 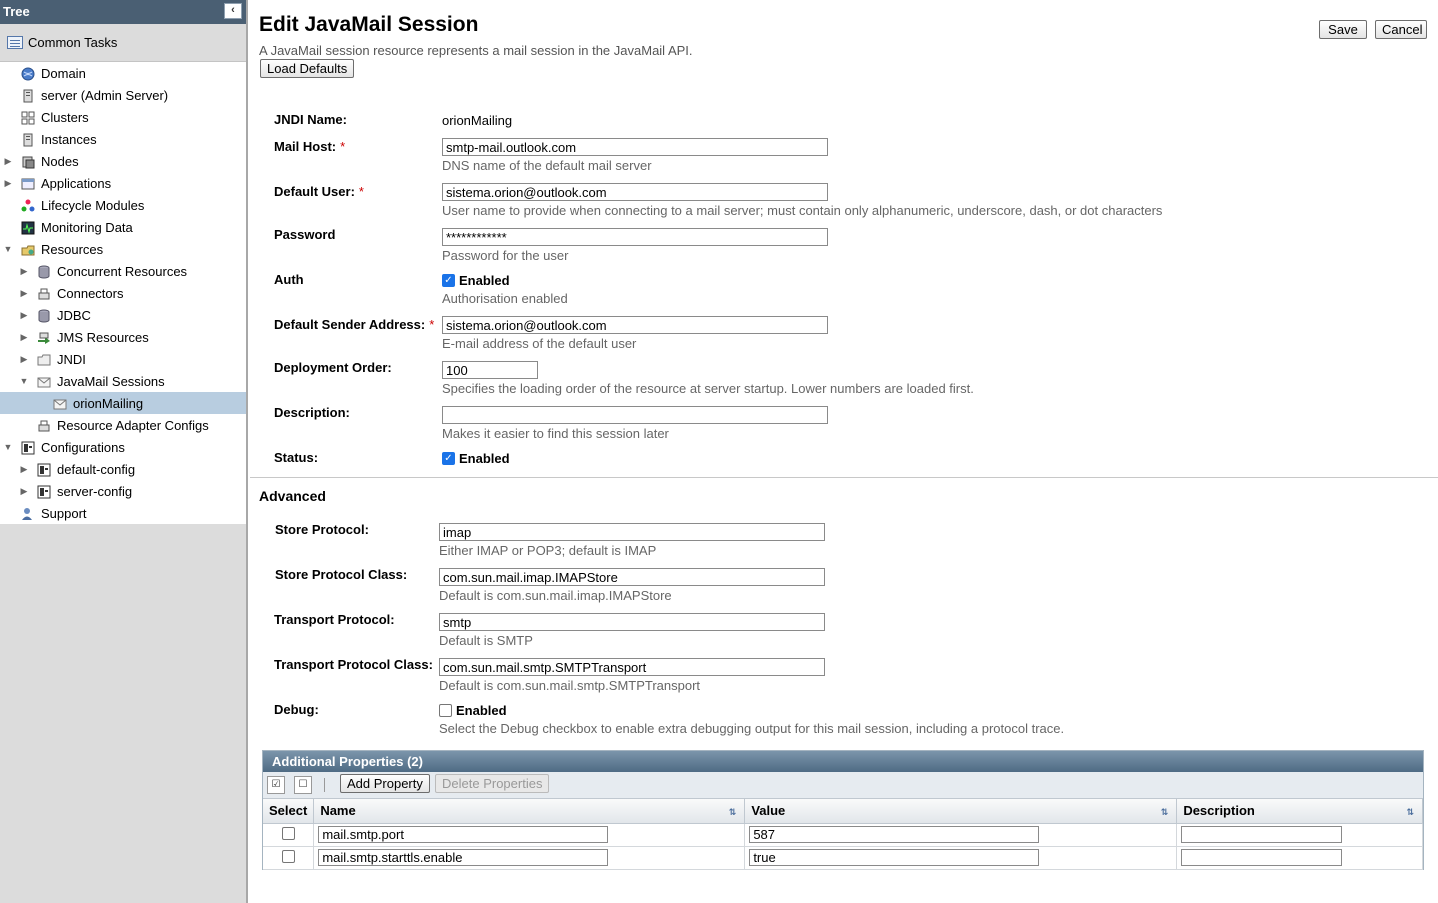 I want to click on tree-node-jndi: ▶ JNDI, so click(x=123, y=359).